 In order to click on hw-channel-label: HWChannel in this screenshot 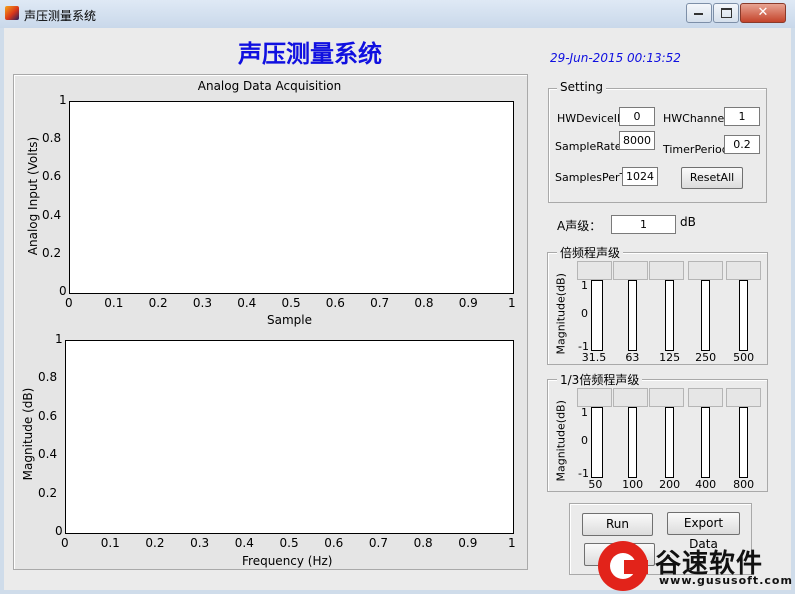, I will do `click(695, 118)`.